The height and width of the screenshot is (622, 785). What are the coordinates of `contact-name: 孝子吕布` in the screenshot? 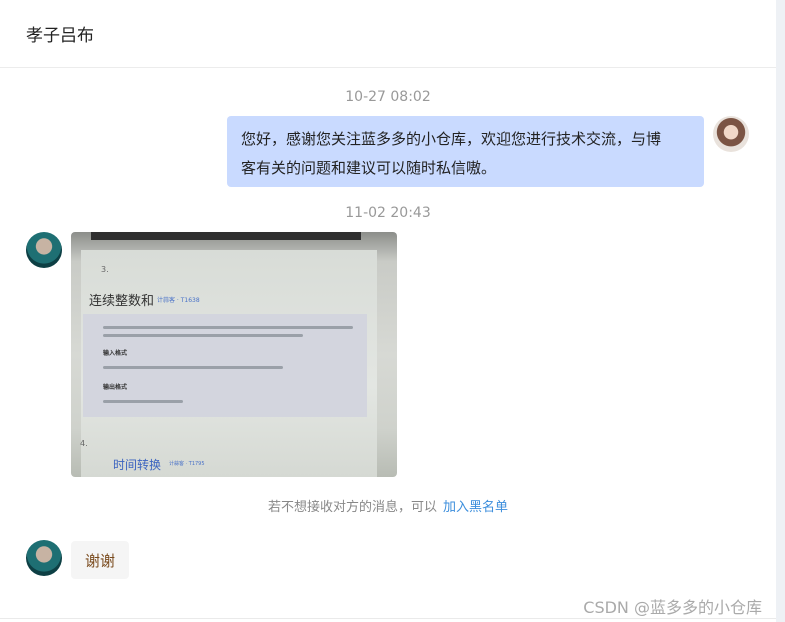 It's located at (60, 36).